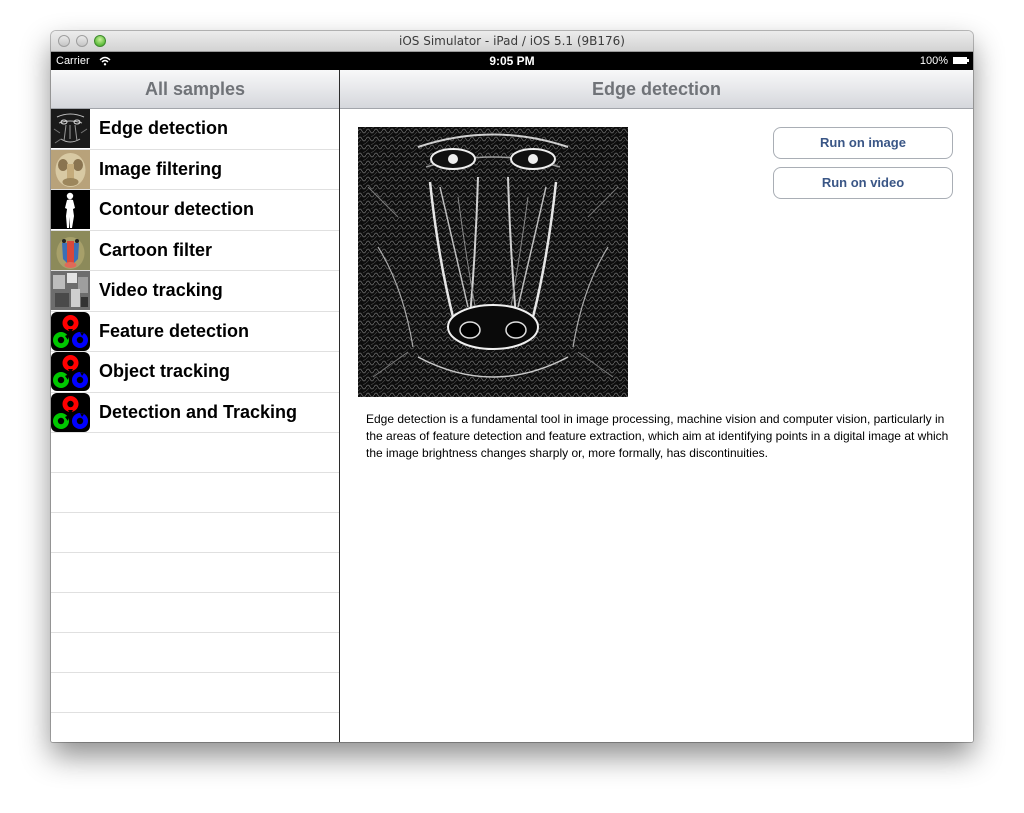 This screenshot has height=813, width=1024. I want to click on master-nav-title: All samples, so click(195, 89).